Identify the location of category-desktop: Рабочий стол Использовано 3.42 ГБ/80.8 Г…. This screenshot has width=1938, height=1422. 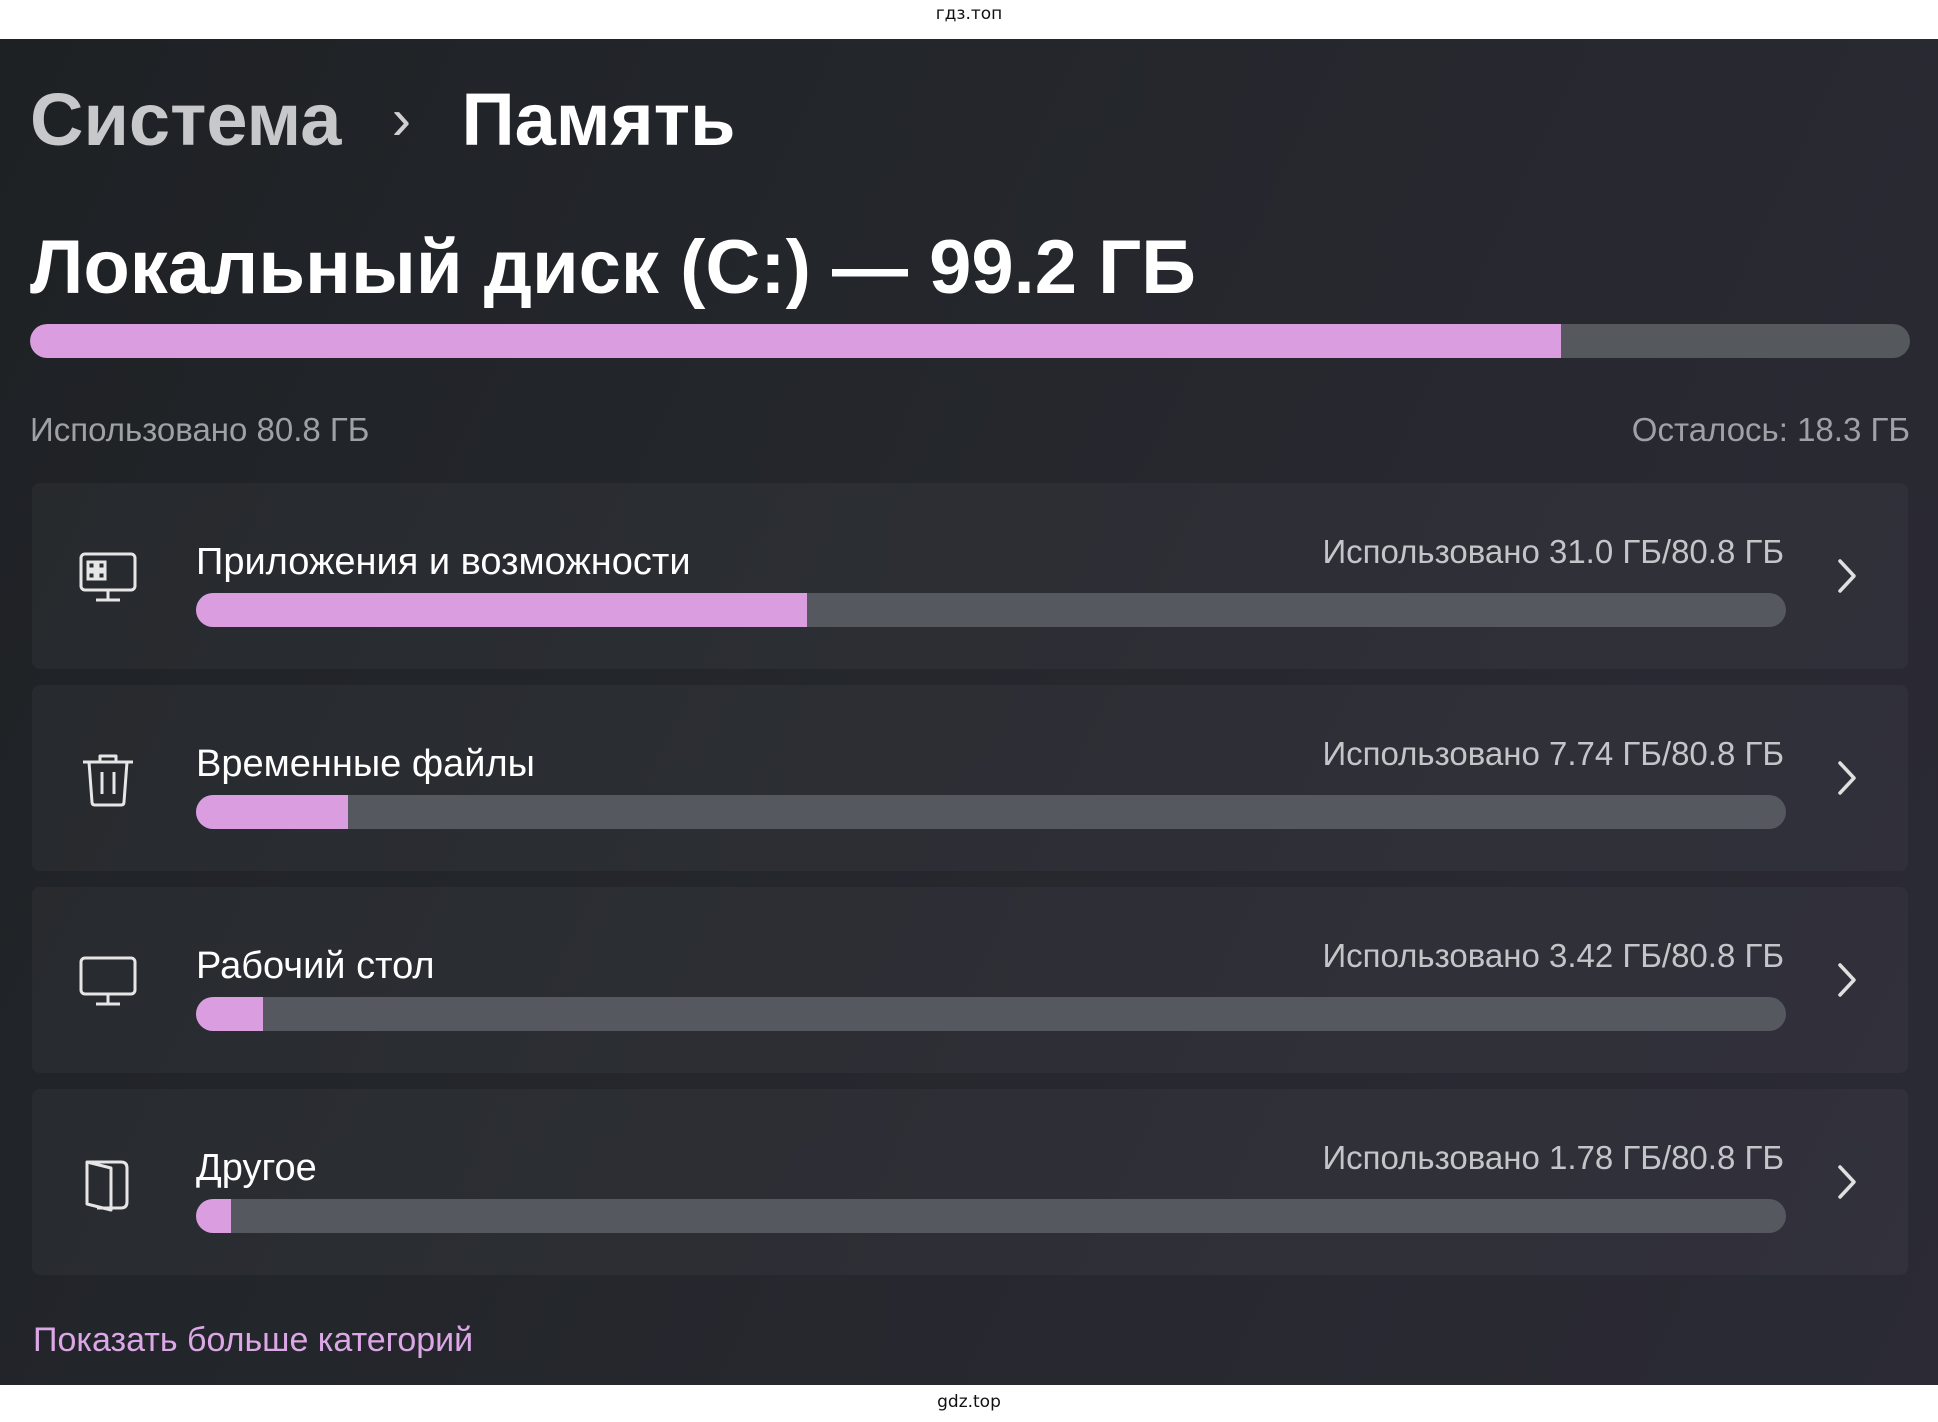
(970, 980).